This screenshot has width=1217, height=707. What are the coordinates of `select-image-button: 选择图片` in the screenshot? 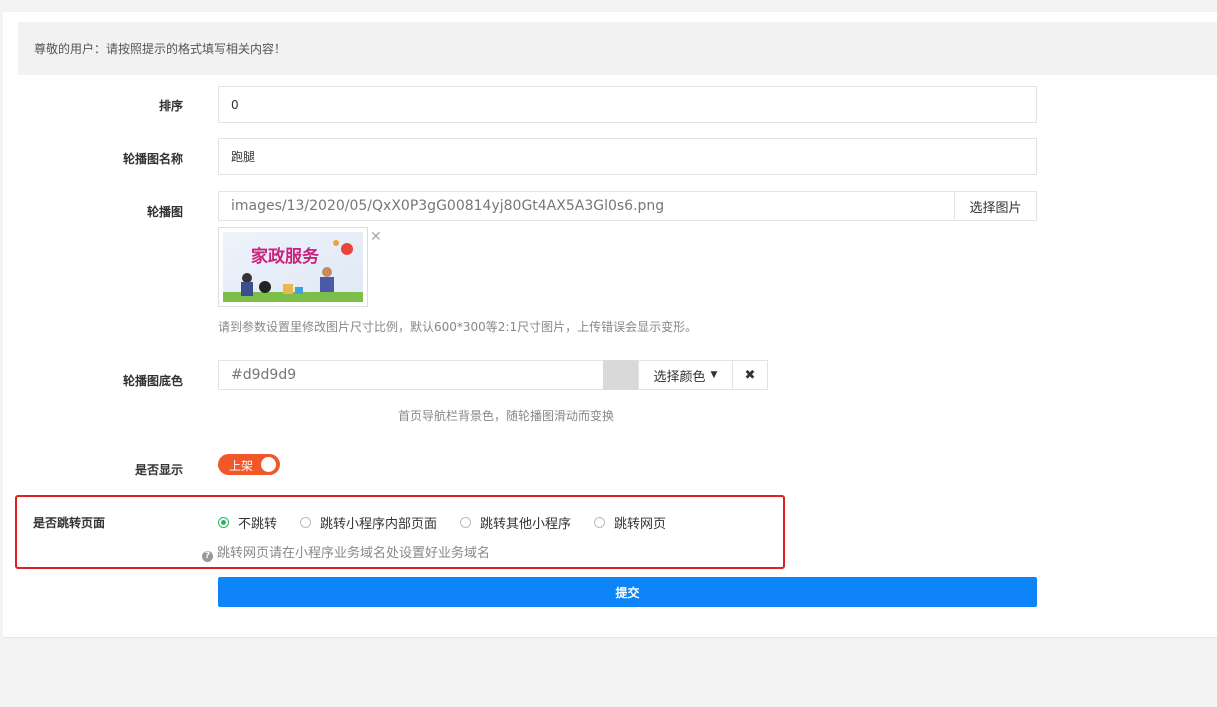 It's located at (995, 206).